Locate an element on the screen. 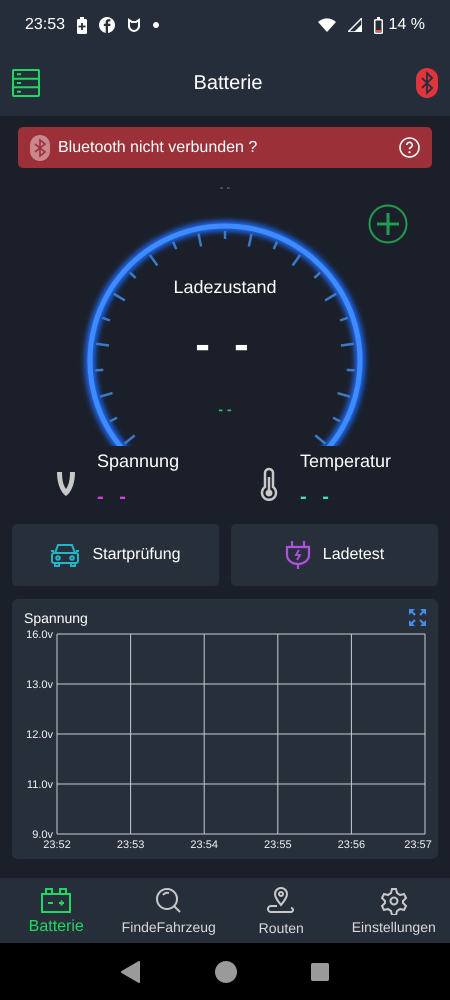  add-icon is located at coordinates (388, 224).